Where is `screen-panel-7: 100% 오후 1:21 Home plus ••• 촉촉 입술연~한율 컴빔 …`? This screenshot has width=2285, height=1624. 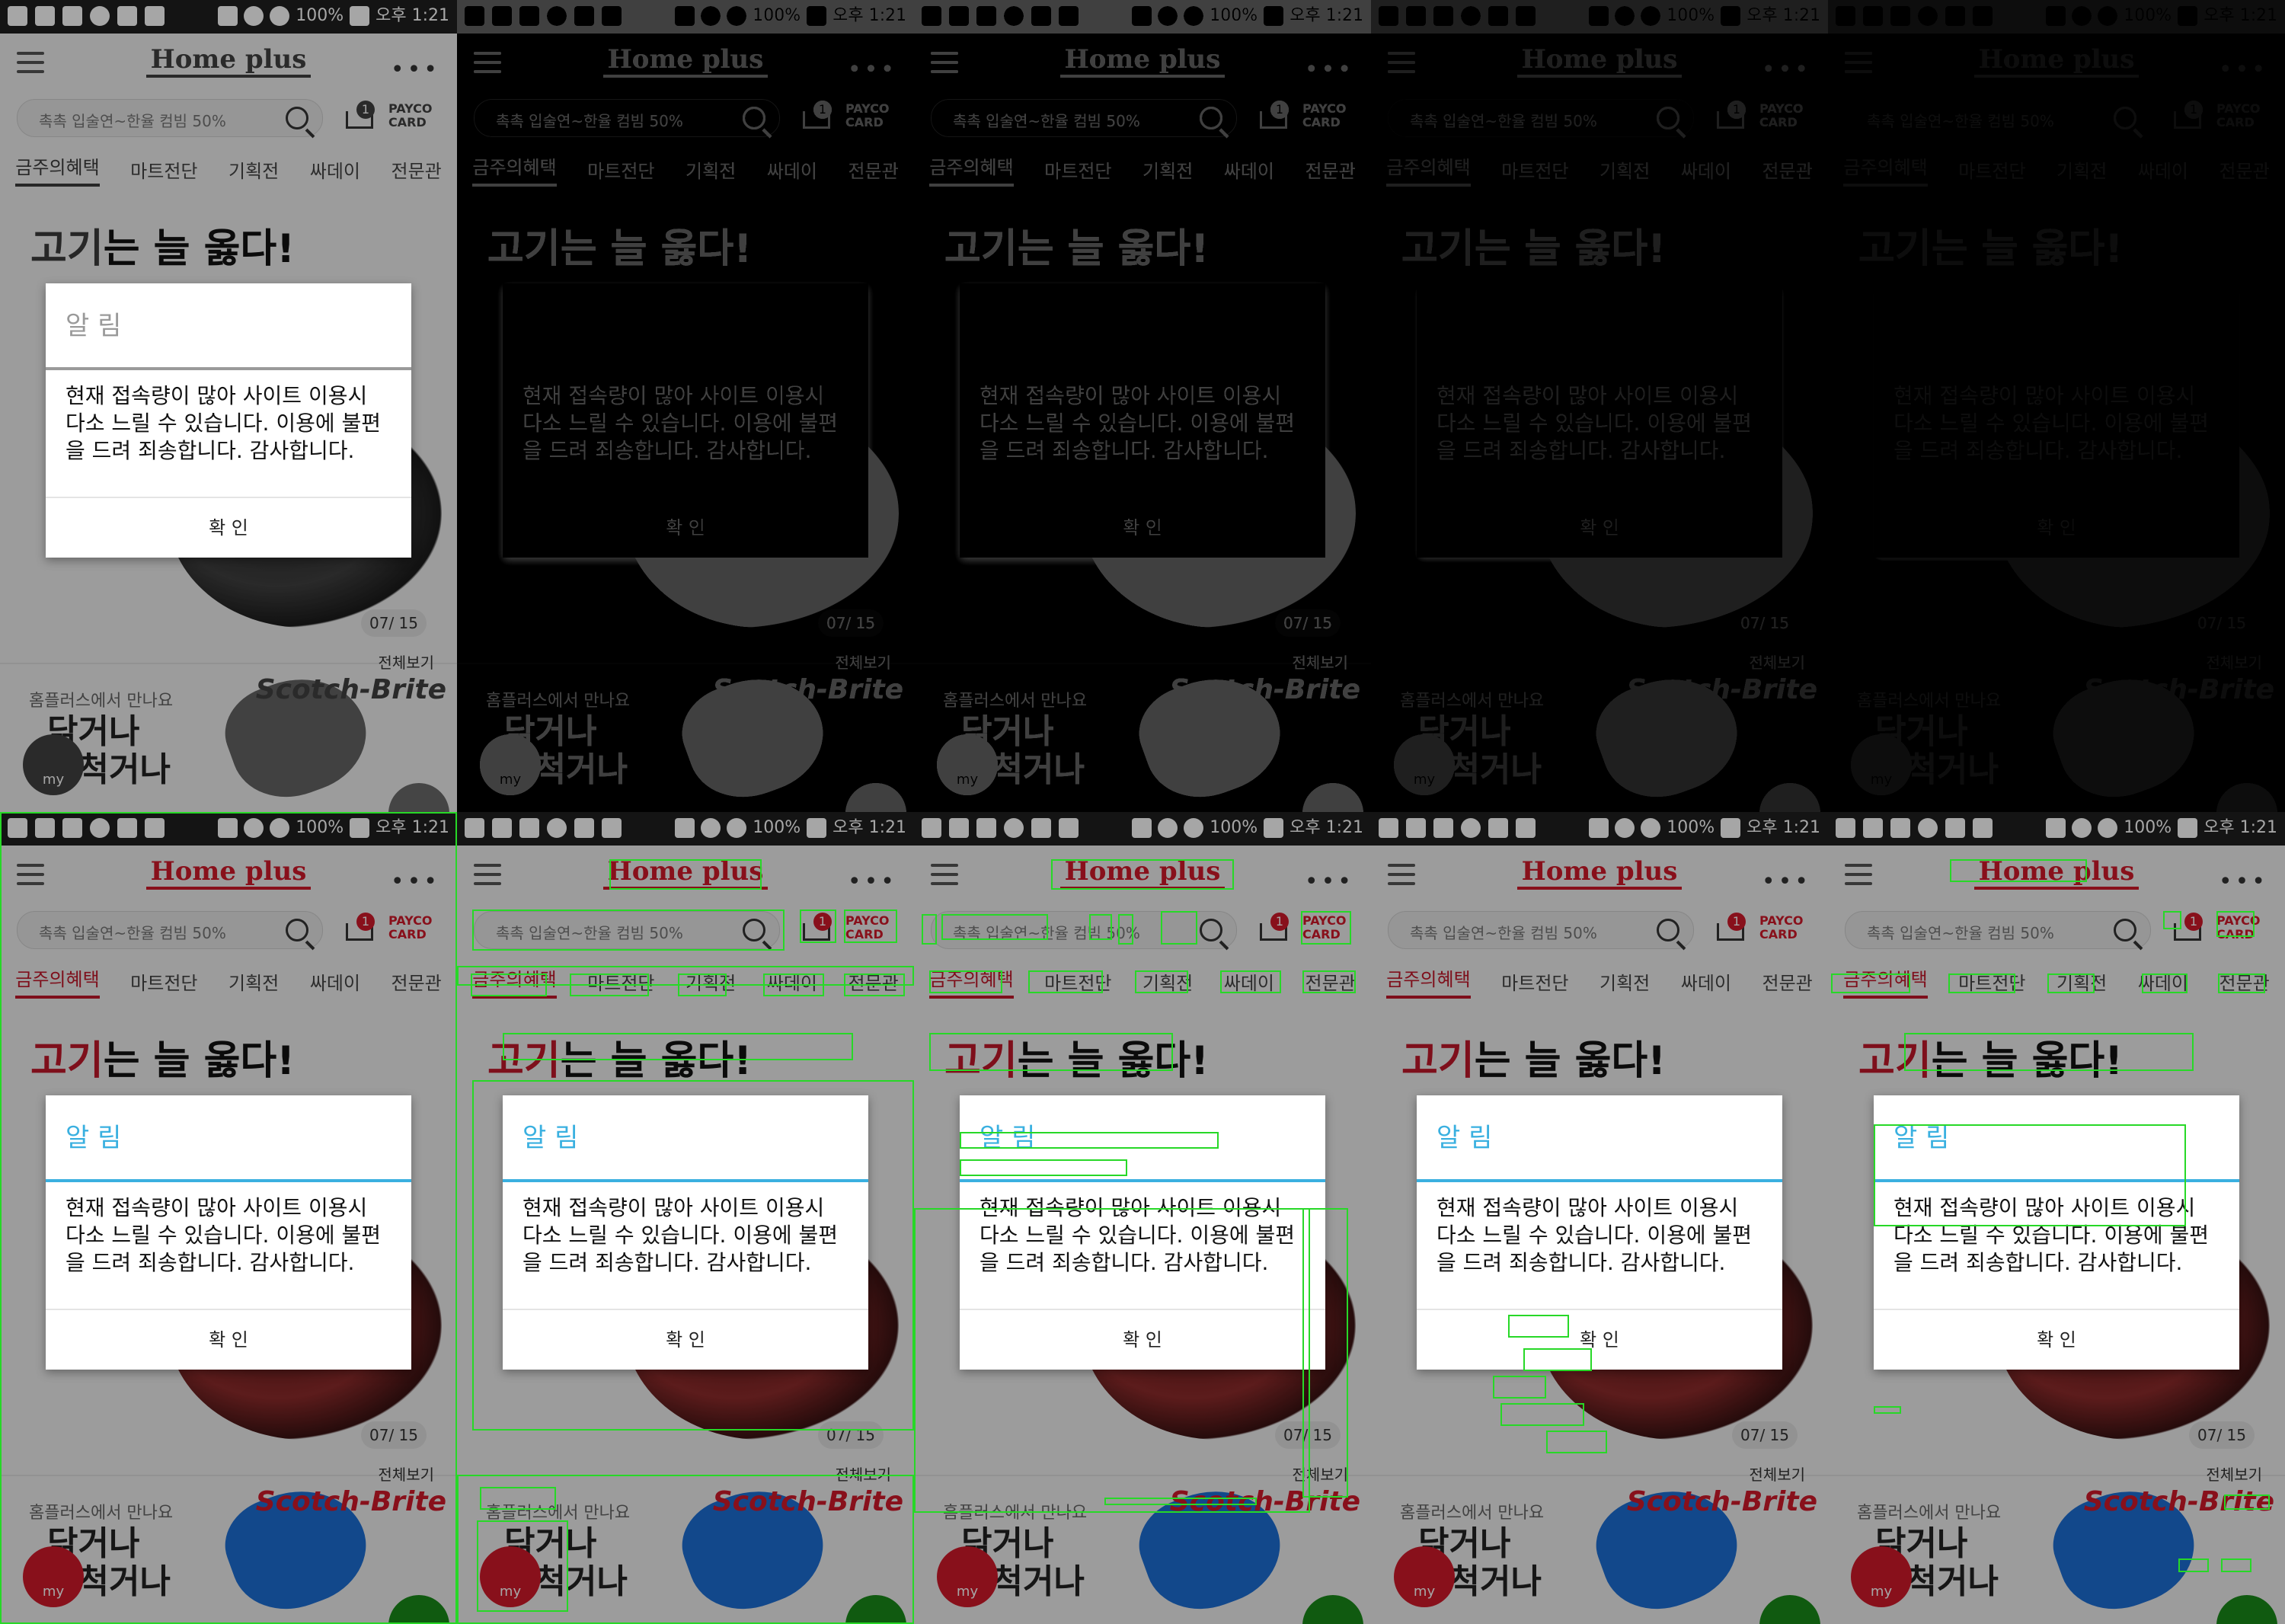
screen-panel-7: 100% 오후 1:21 Home plus ••• 촉촉 입술연~한율 컴빔 … is located at coordinates (685, 1218).